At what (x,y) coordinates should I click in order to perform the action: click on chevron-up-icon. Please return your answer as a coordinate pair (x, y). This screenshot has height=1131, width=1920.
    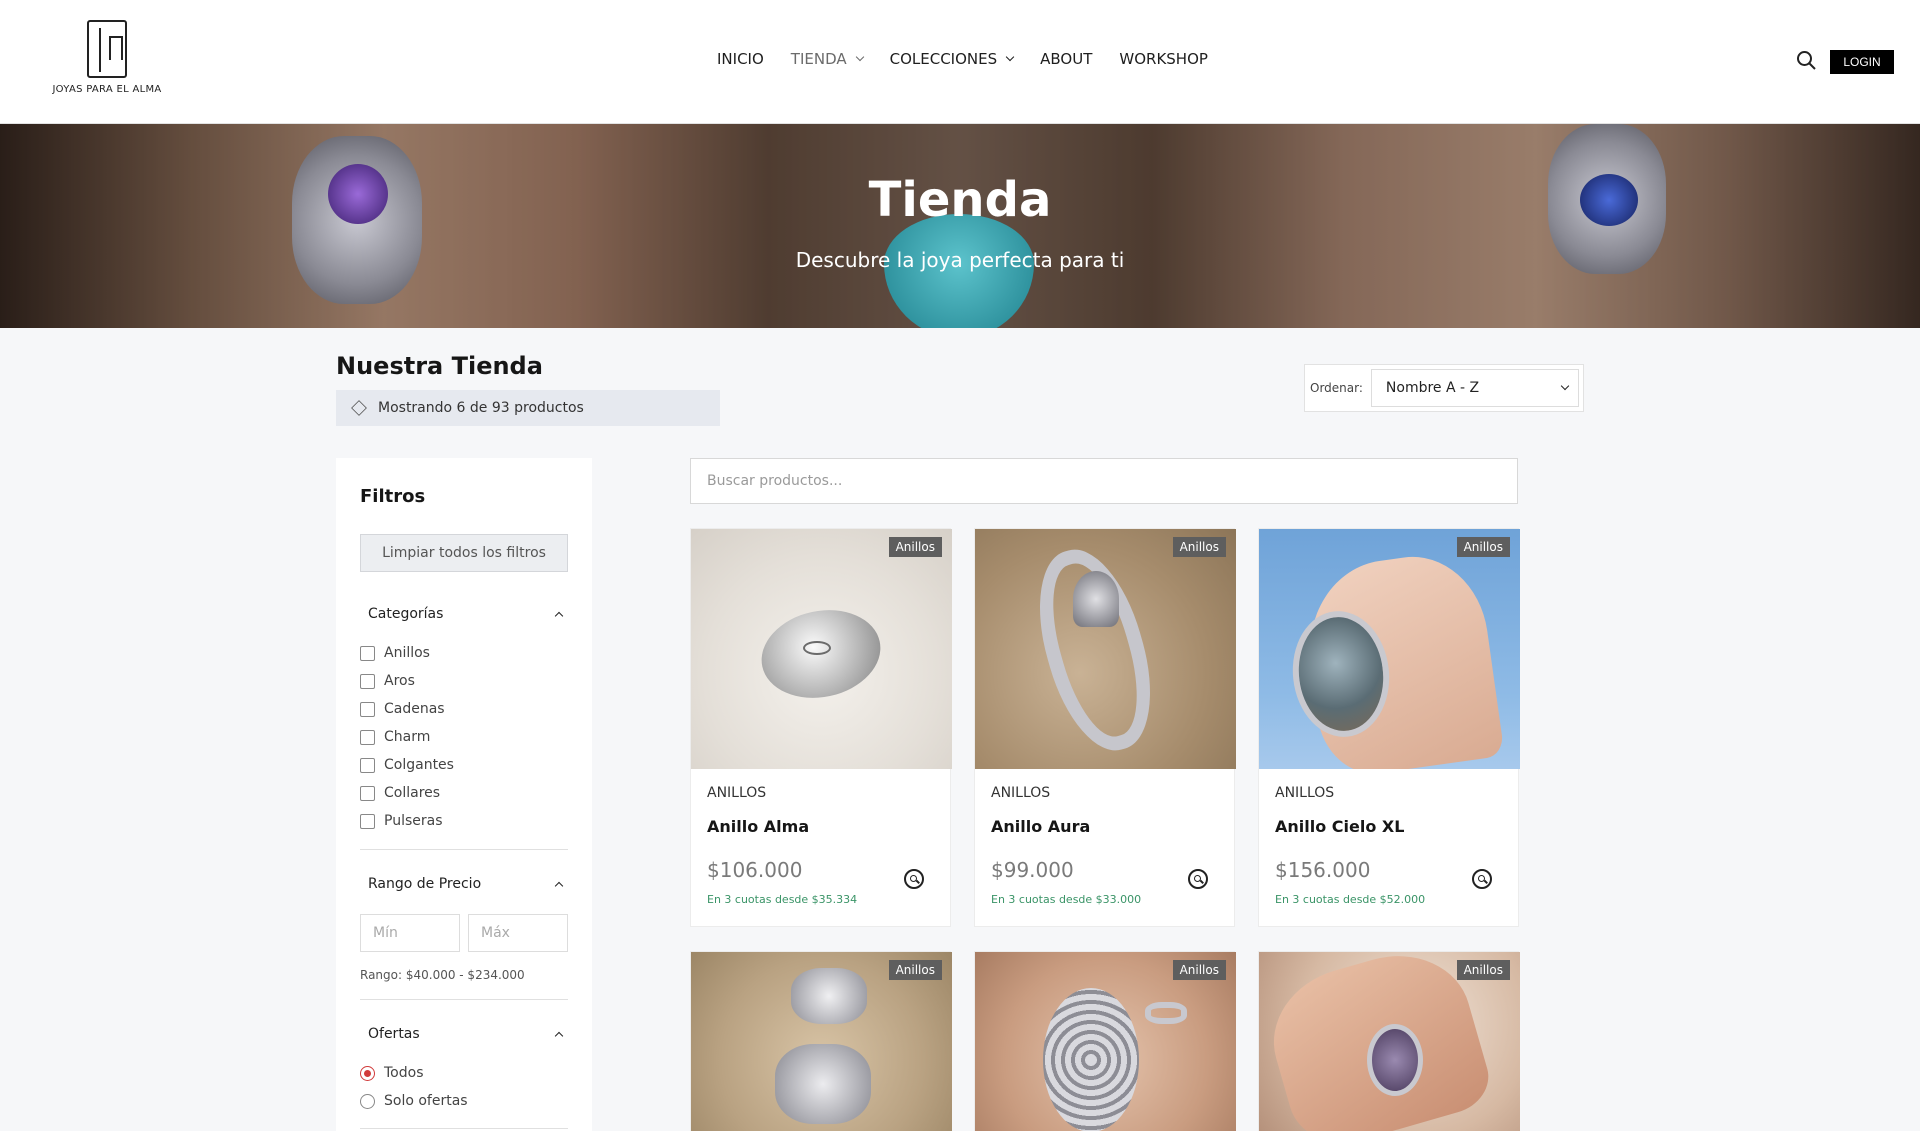
    Looking at the image, I should click on (559, 1036).